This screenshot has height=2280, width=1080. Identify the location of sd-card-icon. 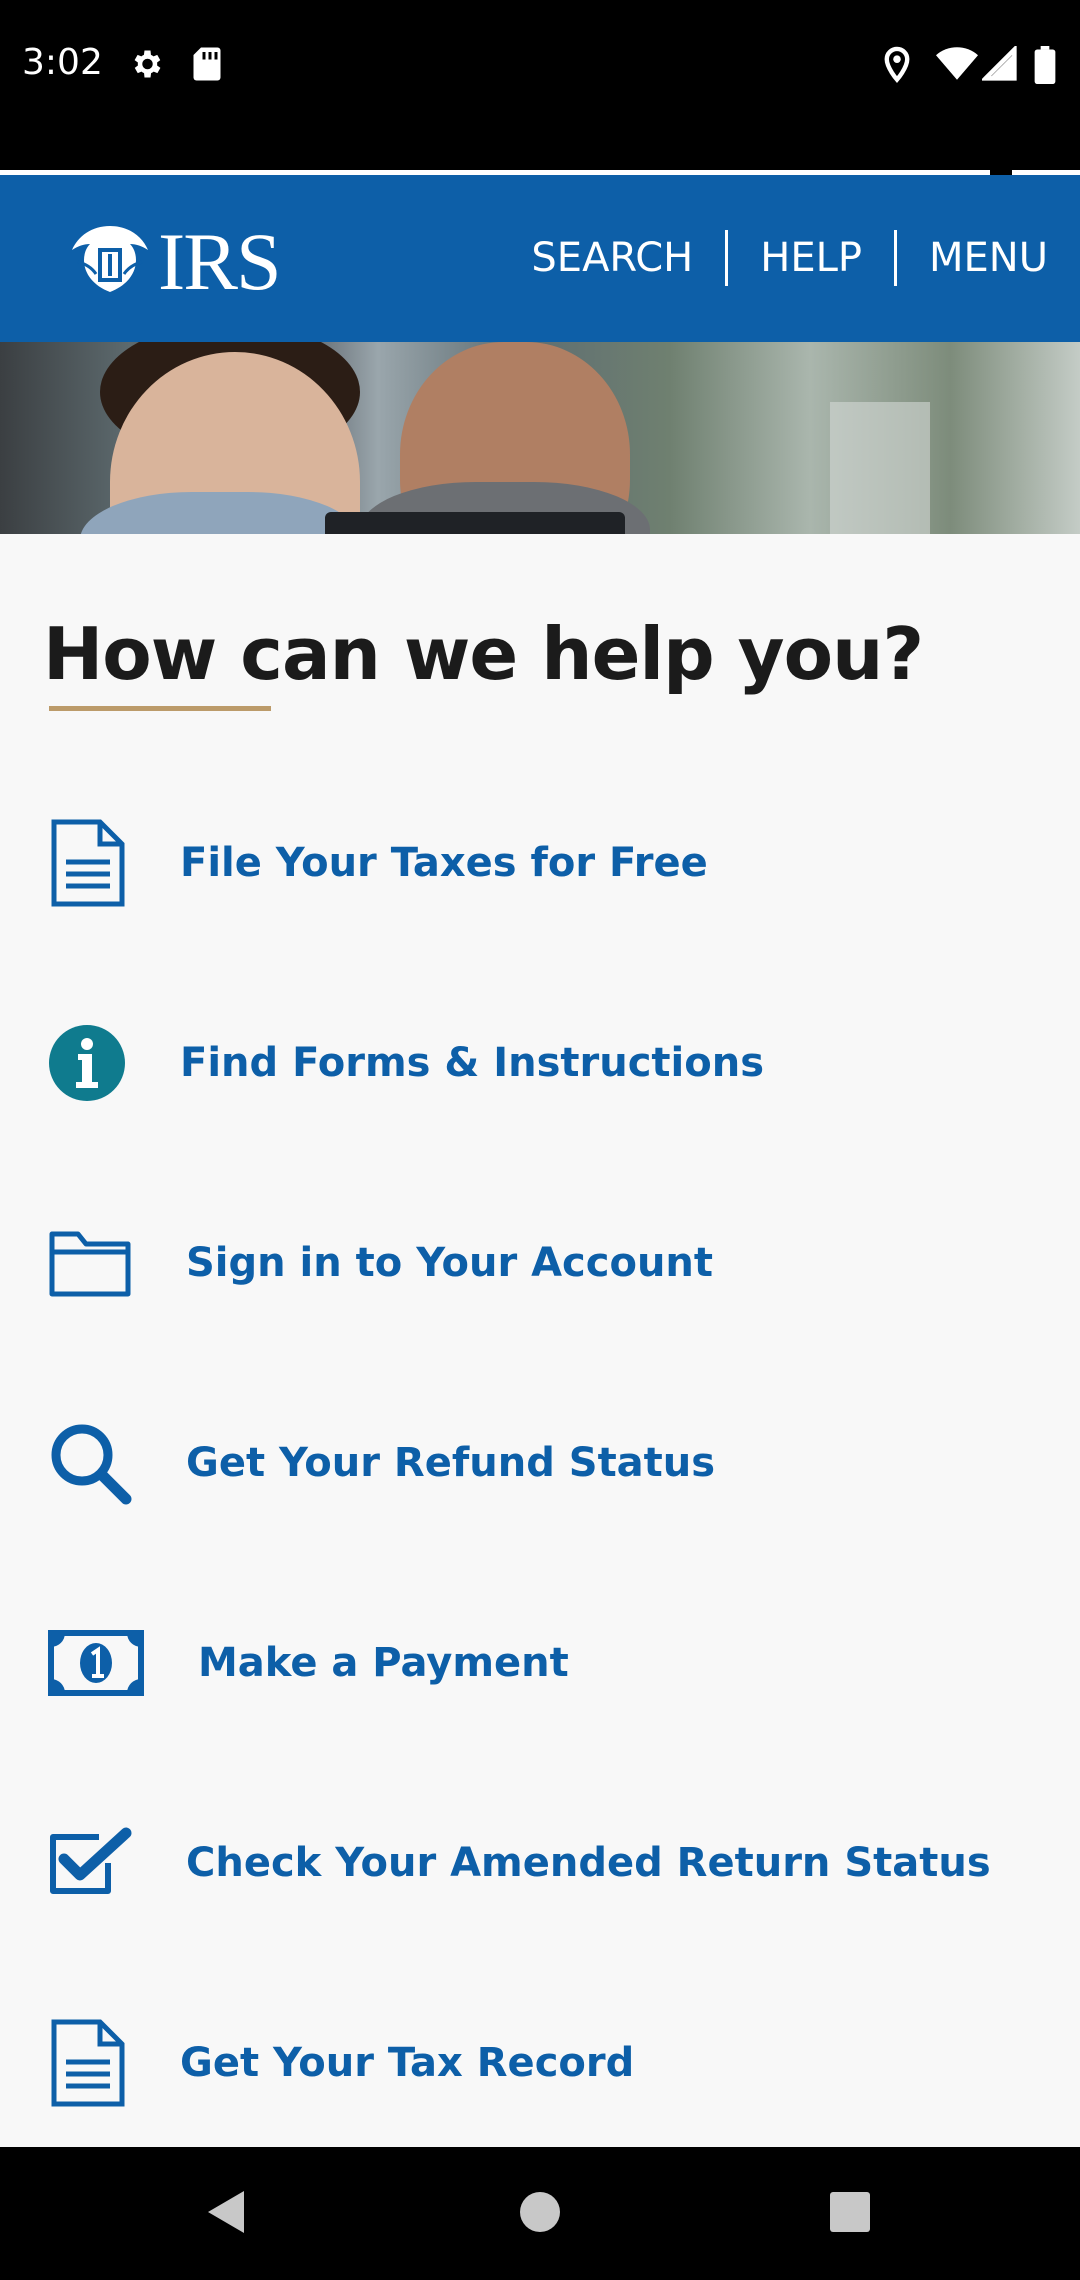
(207, 64).